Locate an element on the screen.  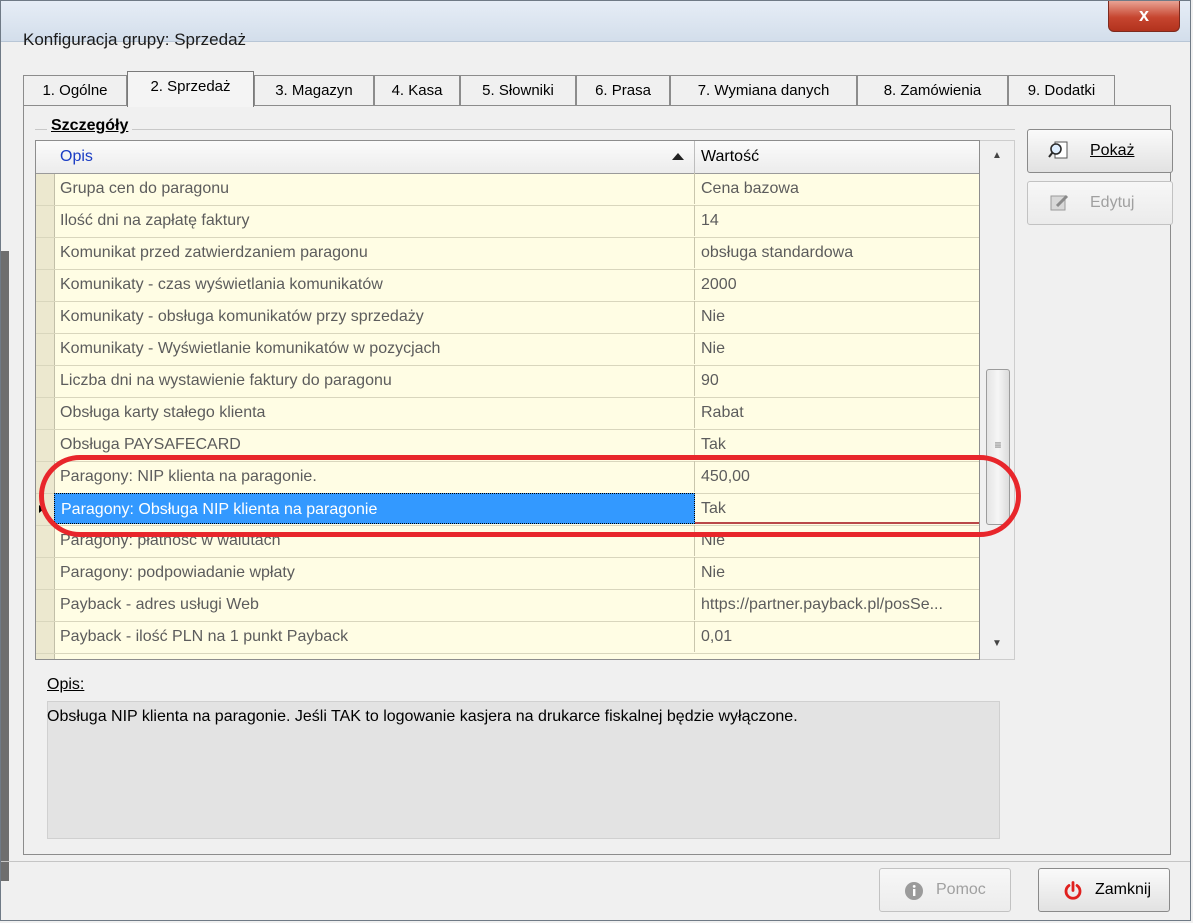
cell-desc: Grupa cen do paragonu is located at coordinates (374, 188).